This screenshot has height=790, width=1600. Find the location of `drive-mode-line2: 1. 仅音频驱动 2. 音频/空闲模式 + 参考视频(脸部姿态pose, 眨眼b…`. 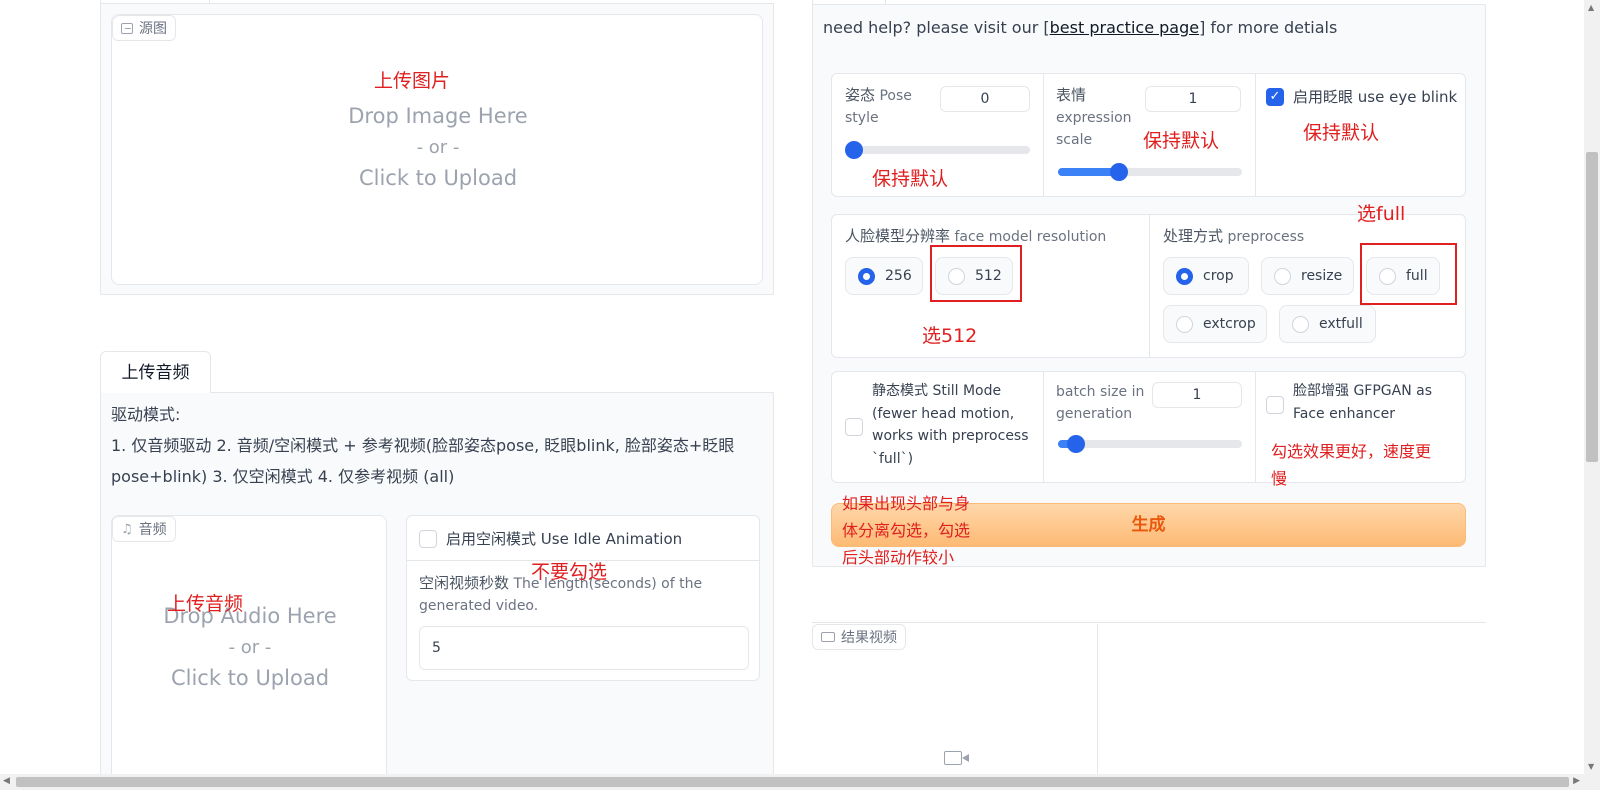

drive-mode-line2: 1. 仅音频驱动 2. 音频/空闲模式 + 参考视频(脸部姿态pose, 眨眼b… is located at coordinates (423, 445).